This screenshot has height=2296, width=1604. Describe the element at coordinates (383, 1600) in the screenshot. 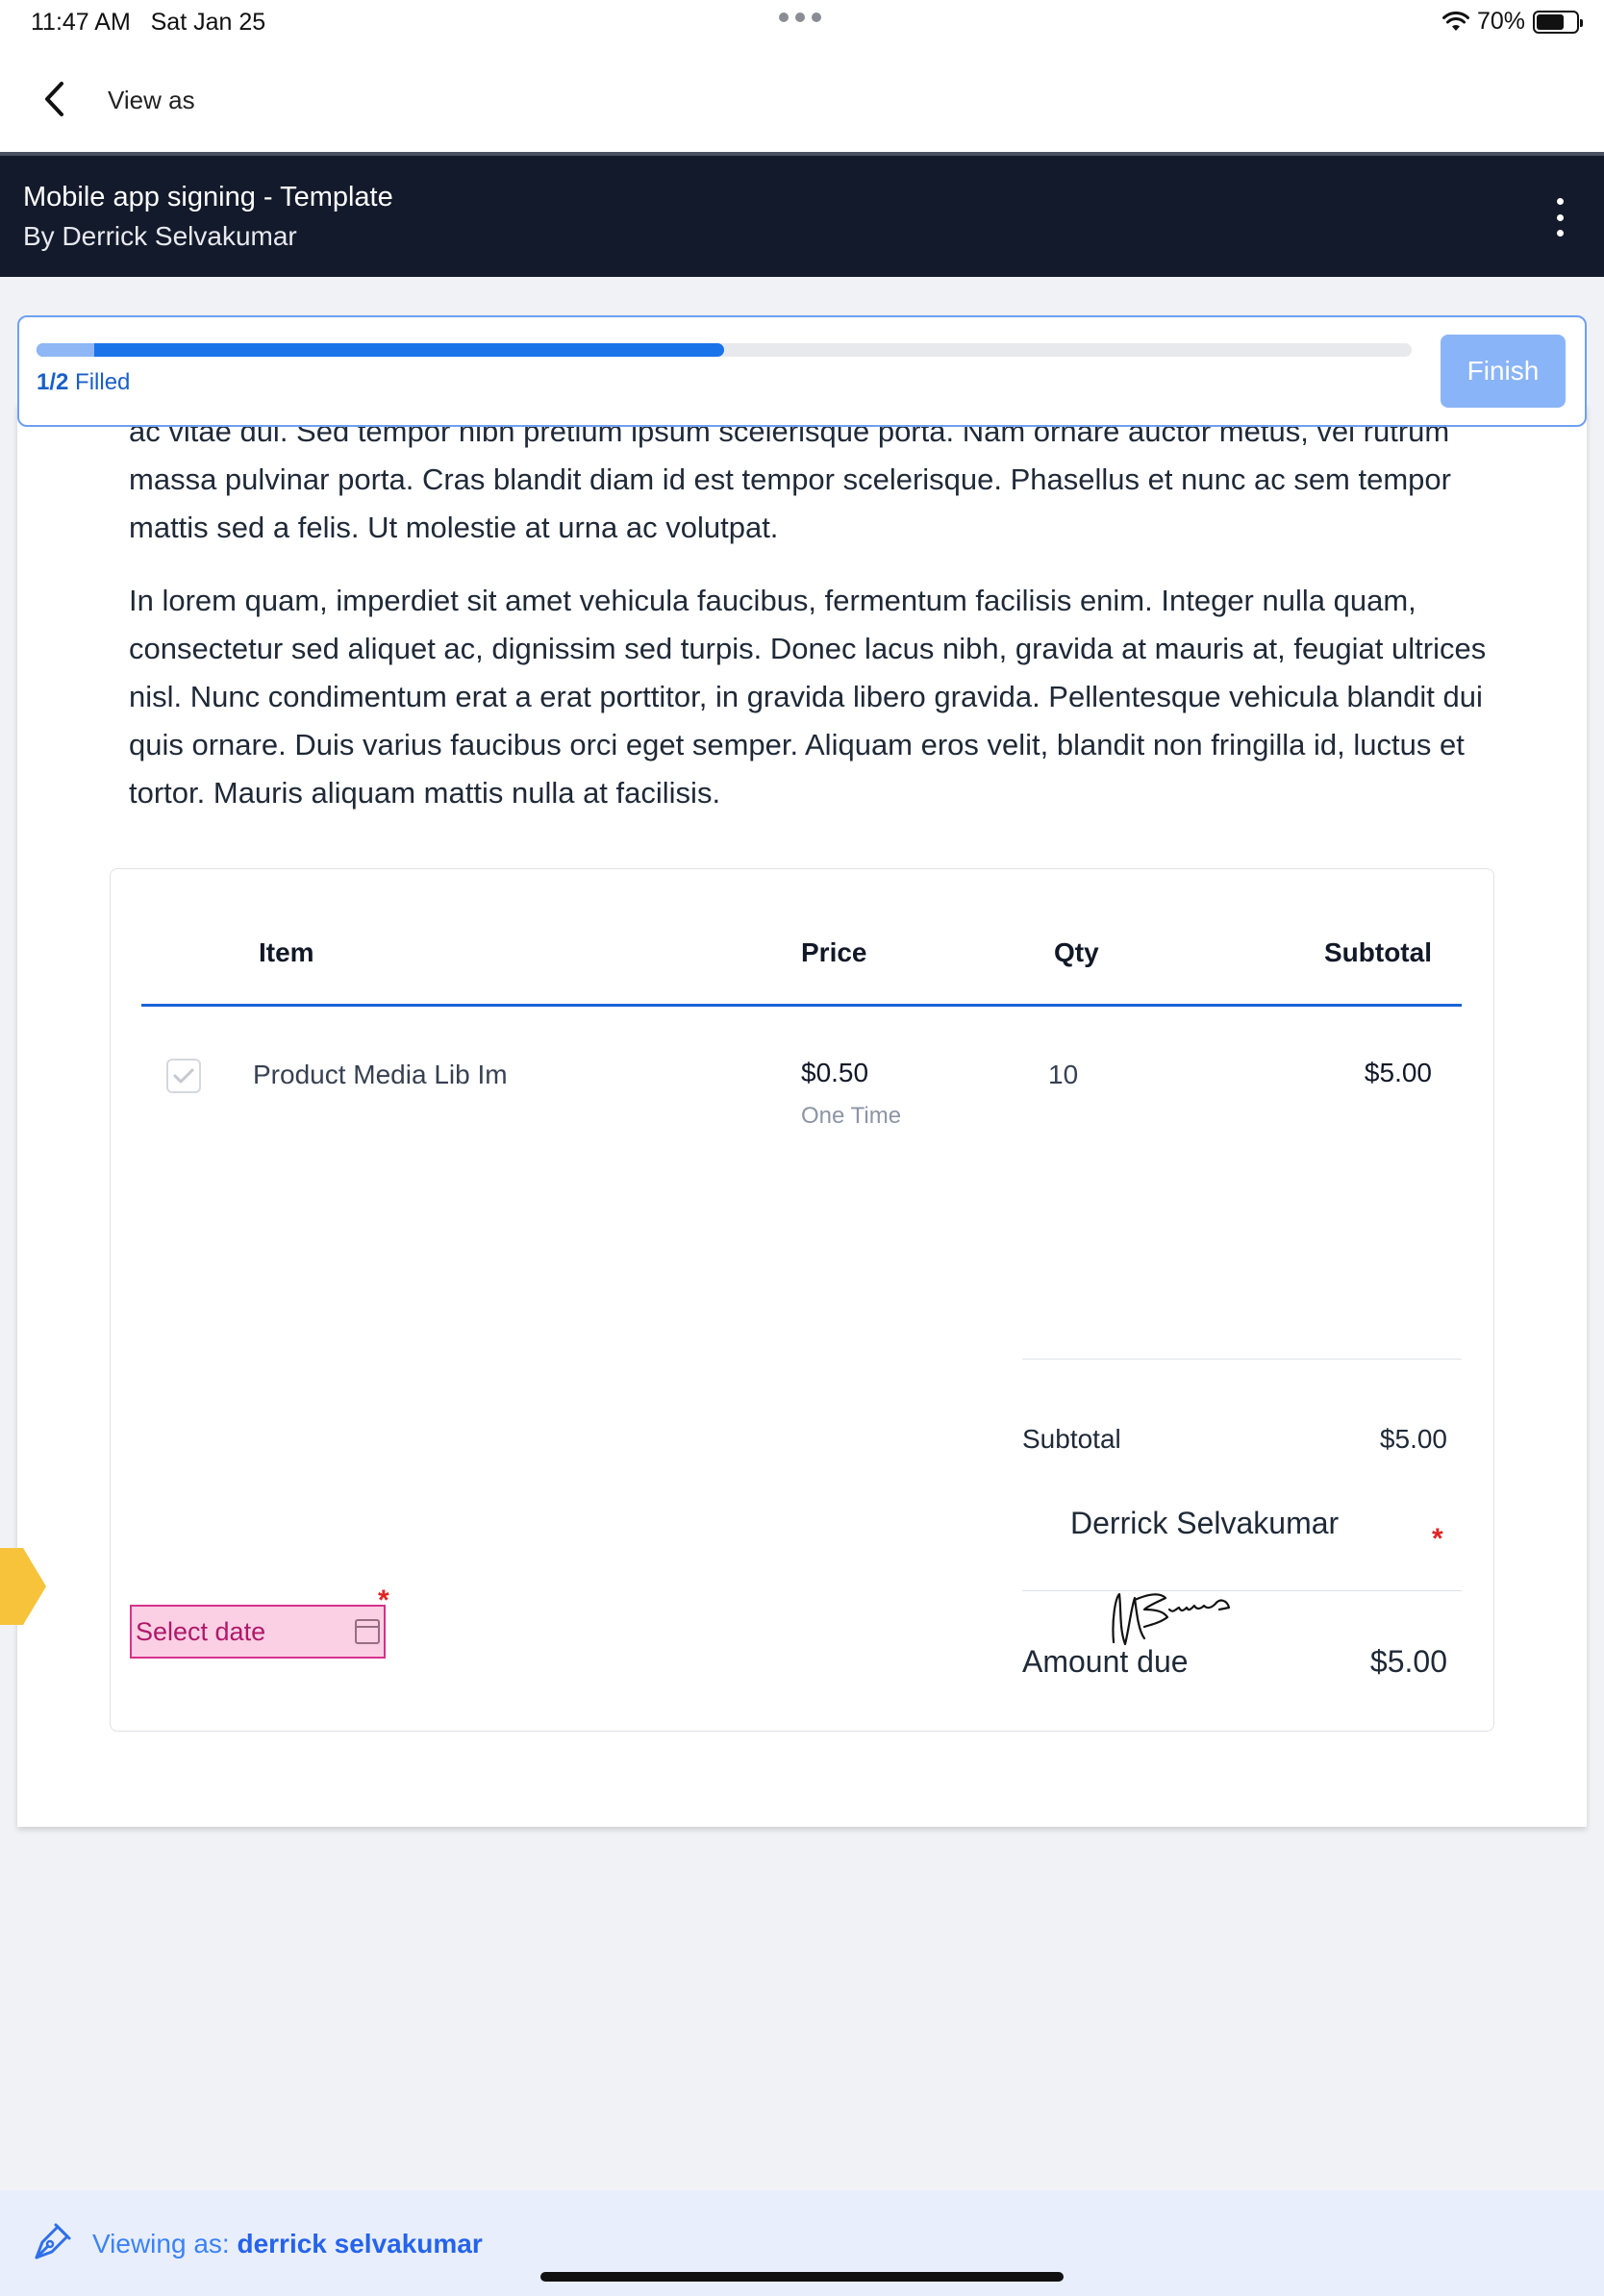

I see `date-required-mark: *` at that location.